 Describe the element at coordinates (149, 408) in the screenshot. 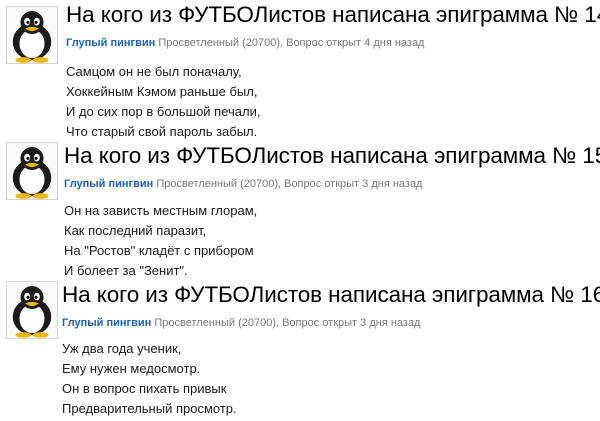

I see `body-line: Предварительный просмотр.` at that location.